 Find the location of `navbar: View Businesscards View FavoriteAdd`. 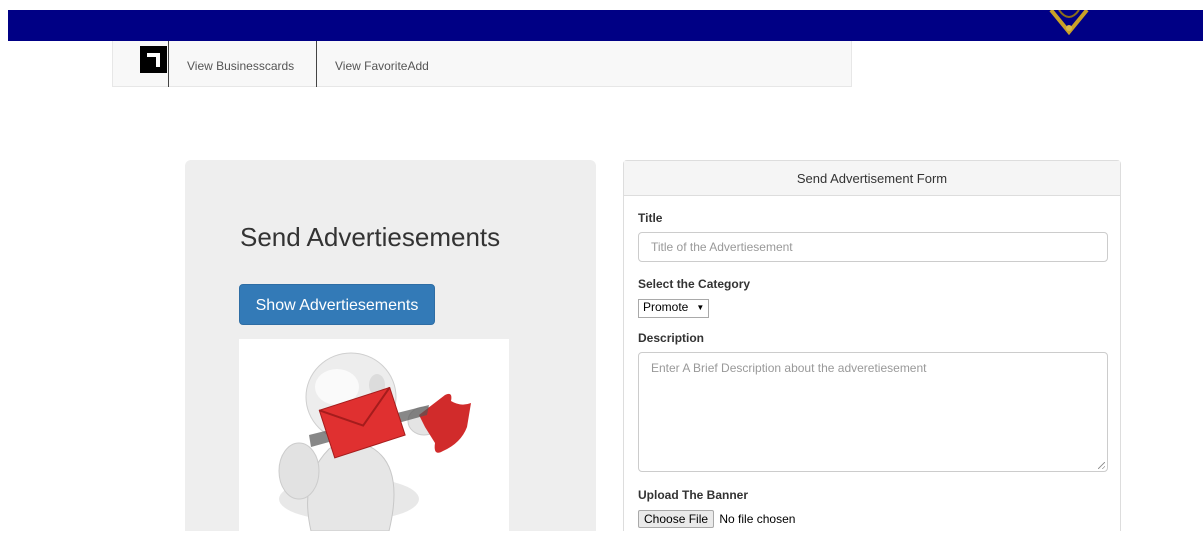

navbar: View Businesscards View FavoriteAdd is located at coordinates (482, 64).